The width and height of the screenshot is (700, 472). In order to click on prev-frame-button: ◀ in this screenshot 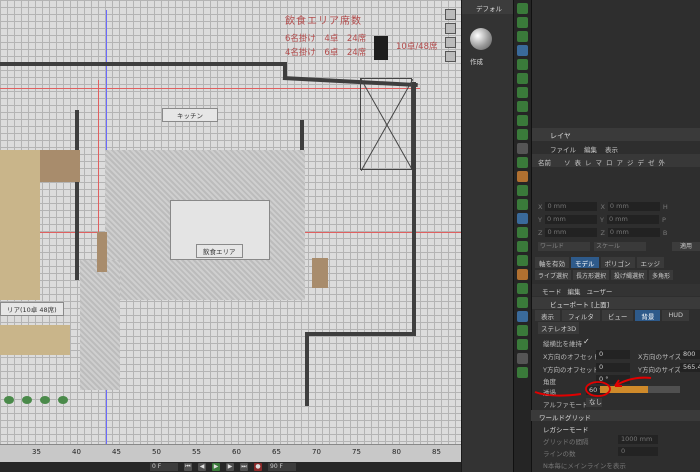, I will do `click(202, 467)`.